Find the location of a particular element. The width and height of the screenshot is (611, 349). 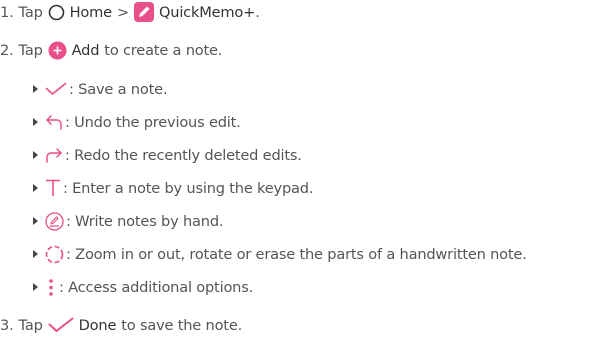

bullet-text: : Undo the previous edit. is located at coordinates (153, 122).